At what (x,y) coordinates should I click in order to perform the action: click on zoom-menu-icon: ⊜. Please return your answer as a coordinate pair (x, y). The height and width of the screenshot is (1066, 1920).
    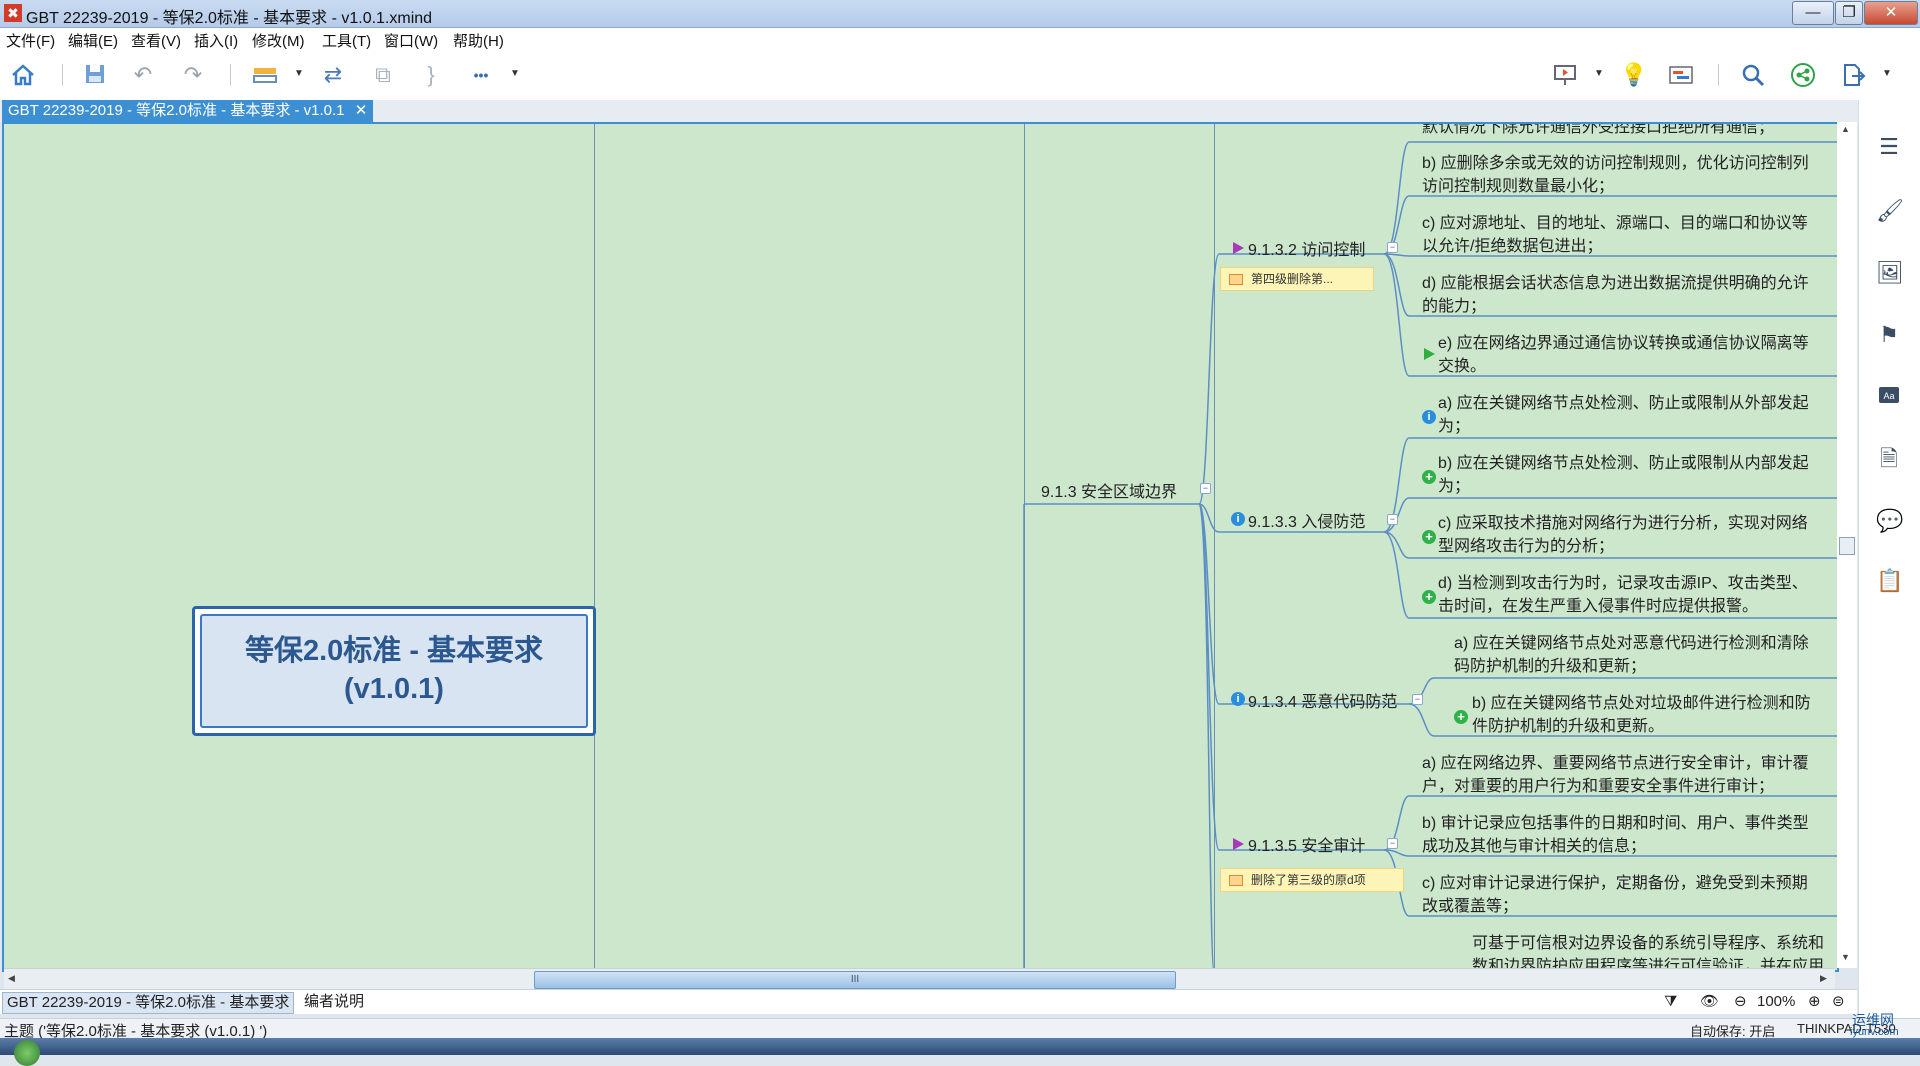
    Looking at the image, I should click on (1838, 1001).